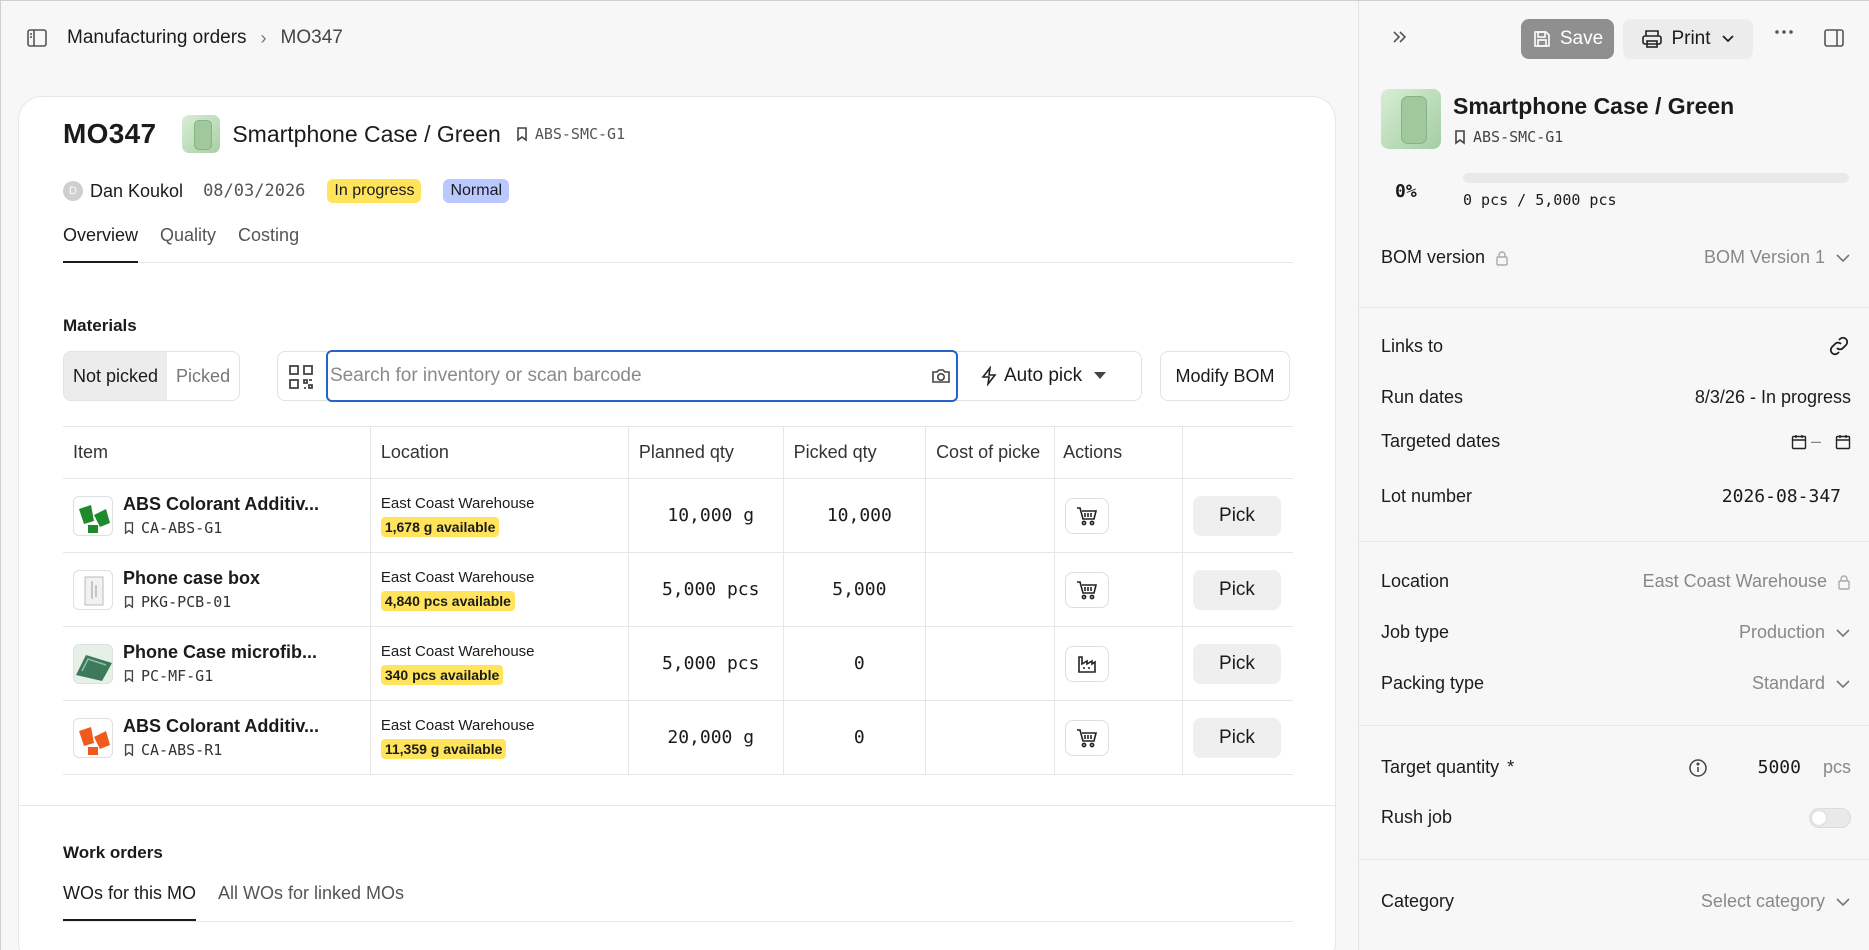  Describe the element at coordinates (679, 38) in the screenshot. I see `top-bar: Manufacturing orders › MO347` at that location.